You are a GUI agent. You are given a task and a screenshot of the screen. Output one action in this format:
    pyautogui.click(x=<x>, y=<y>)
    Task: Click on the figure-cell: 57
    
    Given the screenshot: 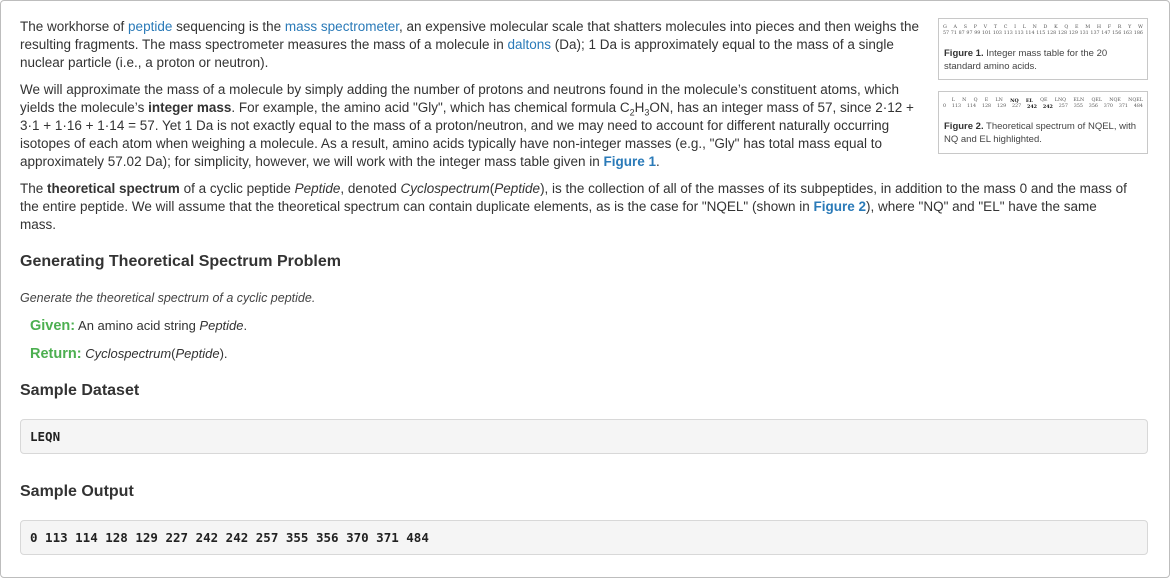 What is the action you would take?
    pyautogui.click(x=946, y=33)
    